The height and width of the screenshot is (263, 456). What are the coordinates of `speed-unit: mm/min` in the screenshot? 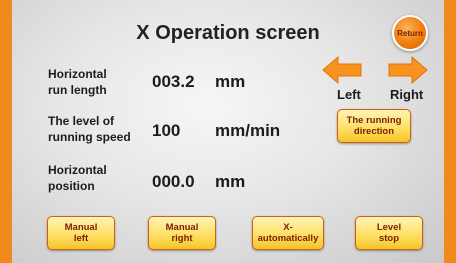 It's located at (248, 130).